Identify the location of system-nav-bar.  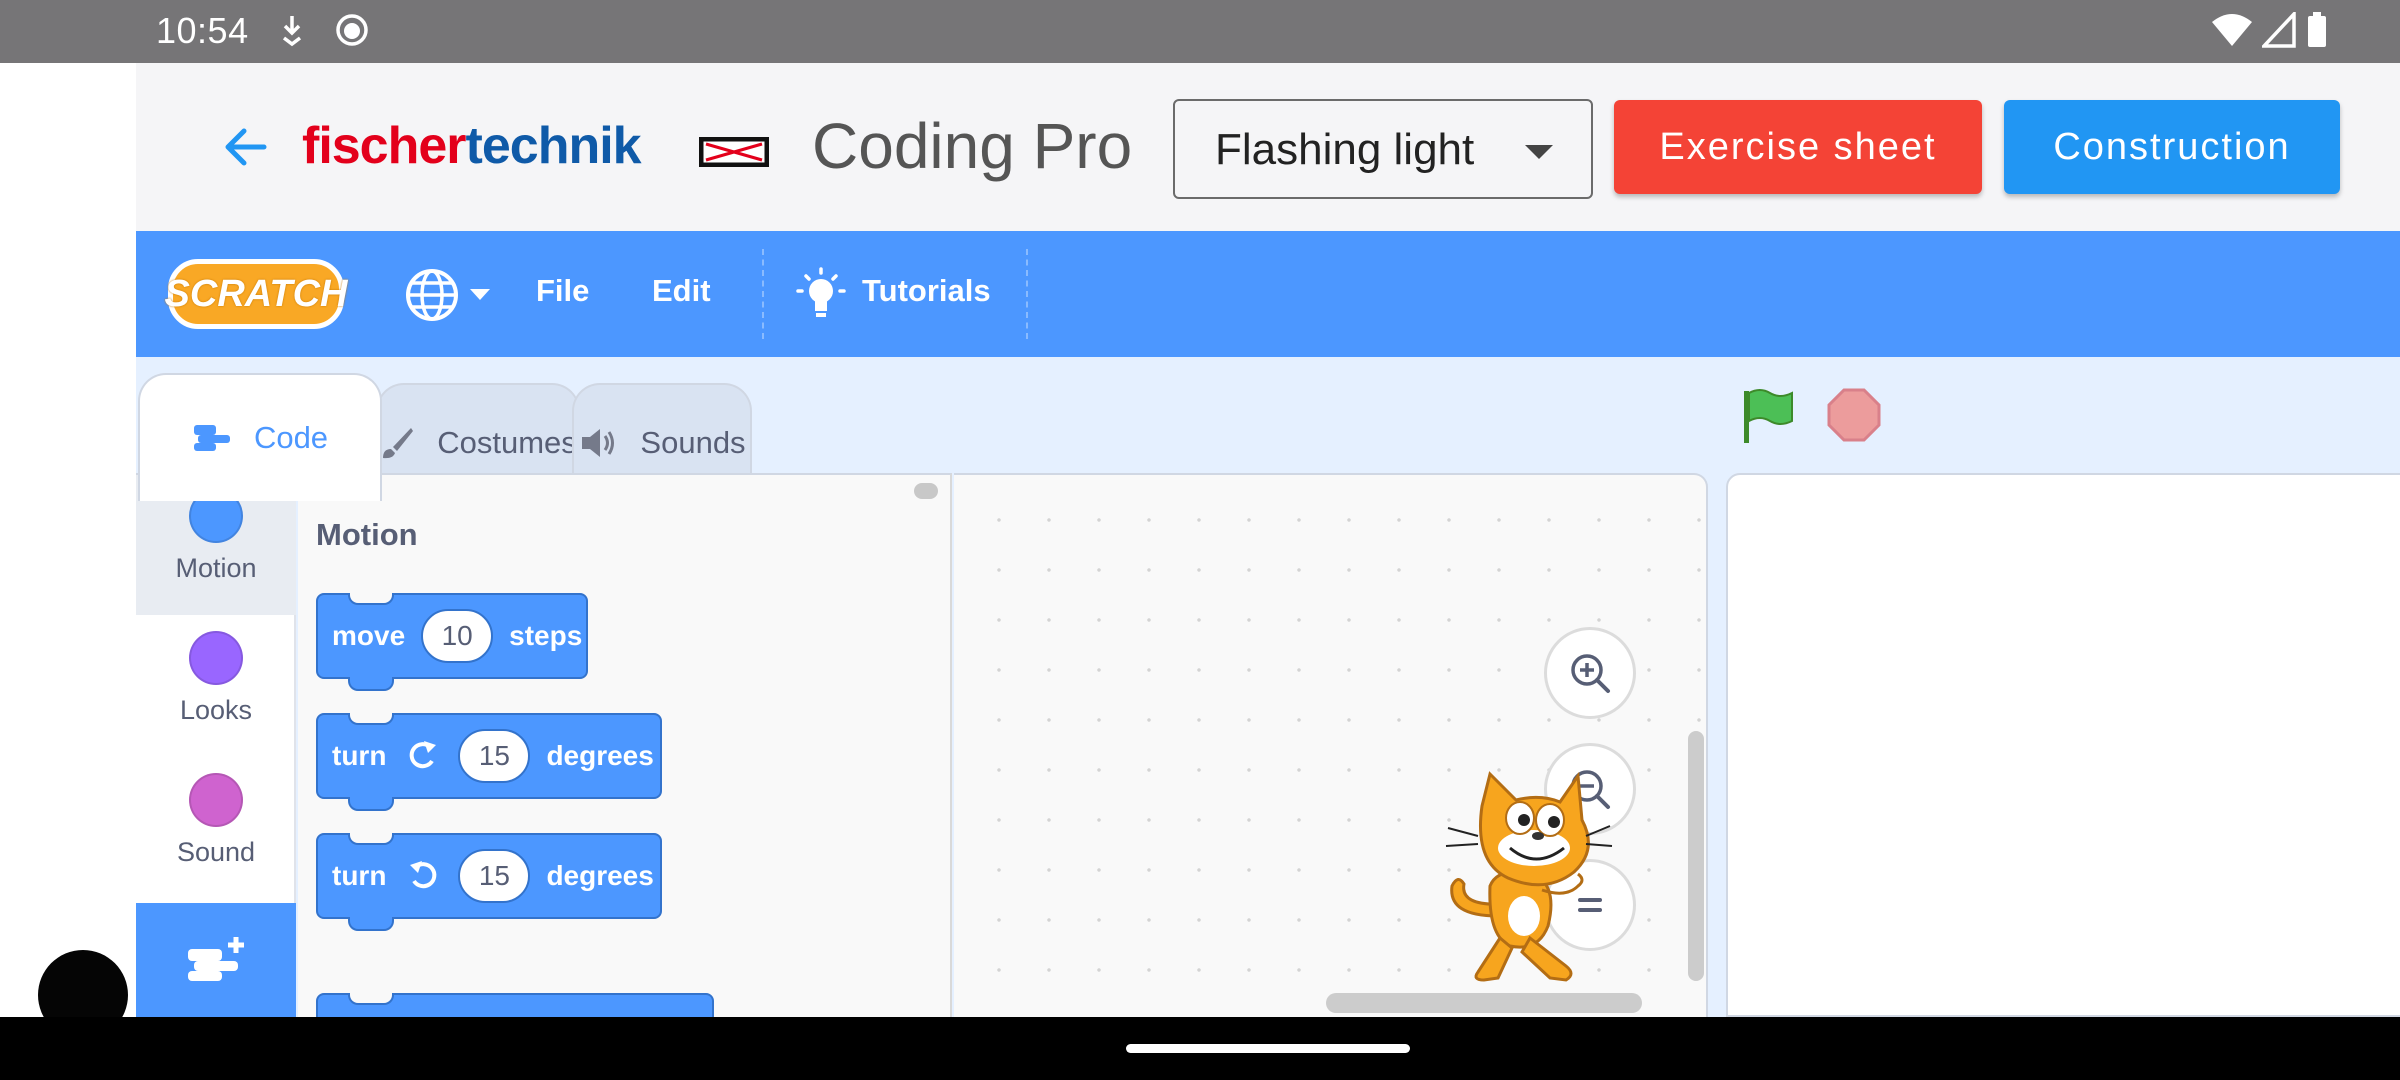
(1200, 1048).